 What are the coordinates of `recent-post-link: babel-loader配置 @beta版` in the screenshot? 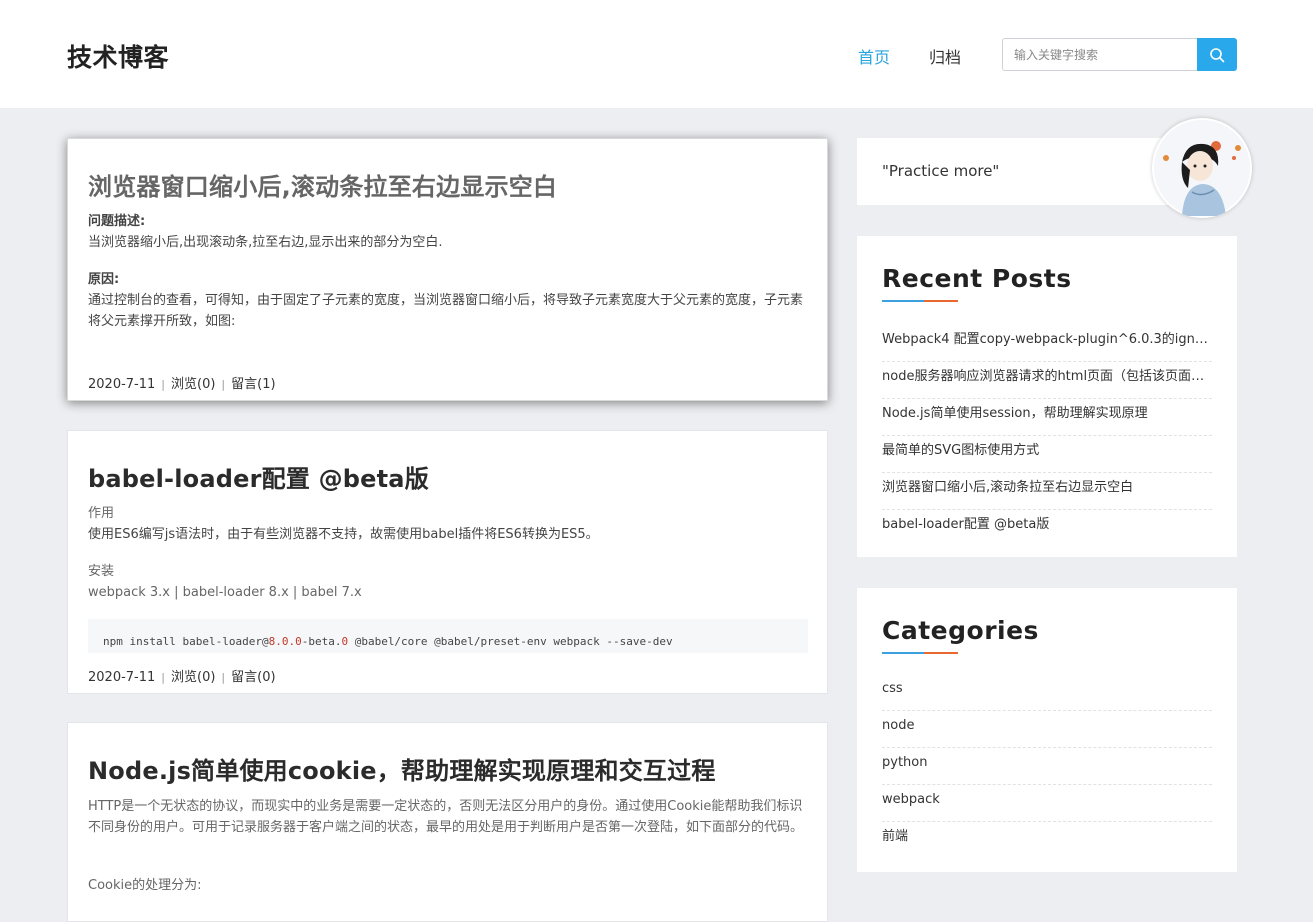 It's located at (965, 524).